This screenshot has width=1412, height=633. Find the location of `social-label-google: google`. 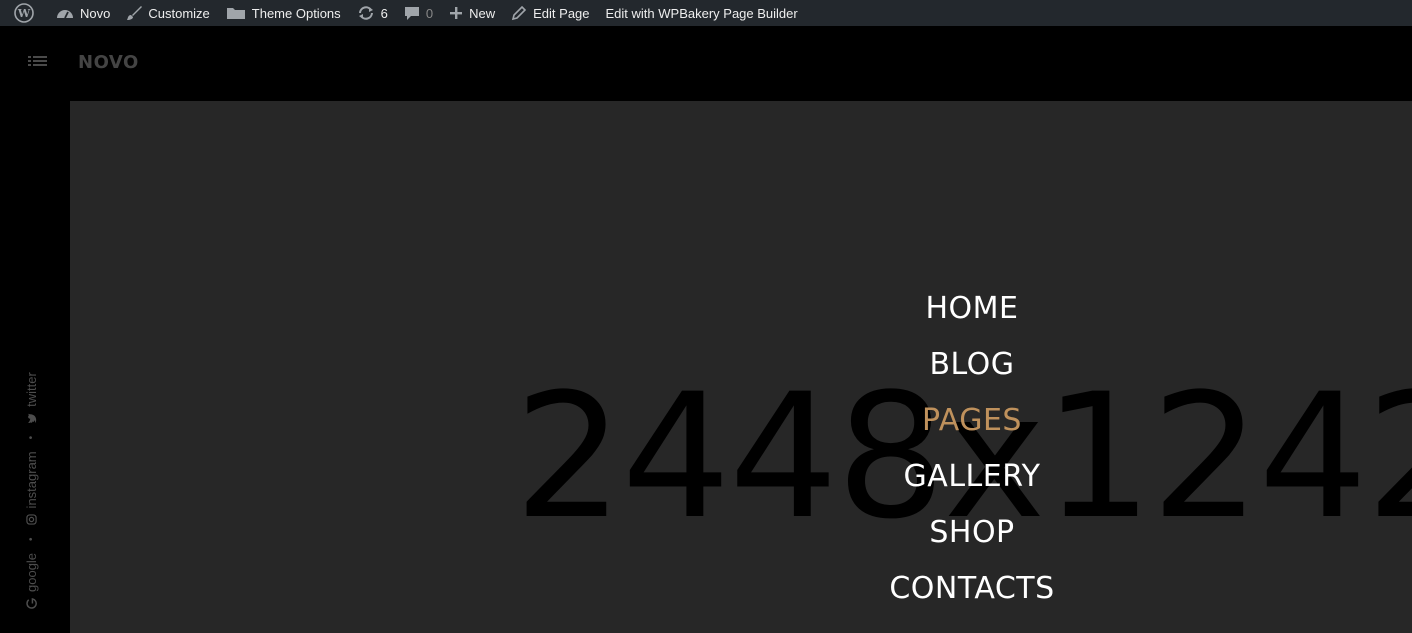

social-label-google: google is located at coordinates (31, 572).